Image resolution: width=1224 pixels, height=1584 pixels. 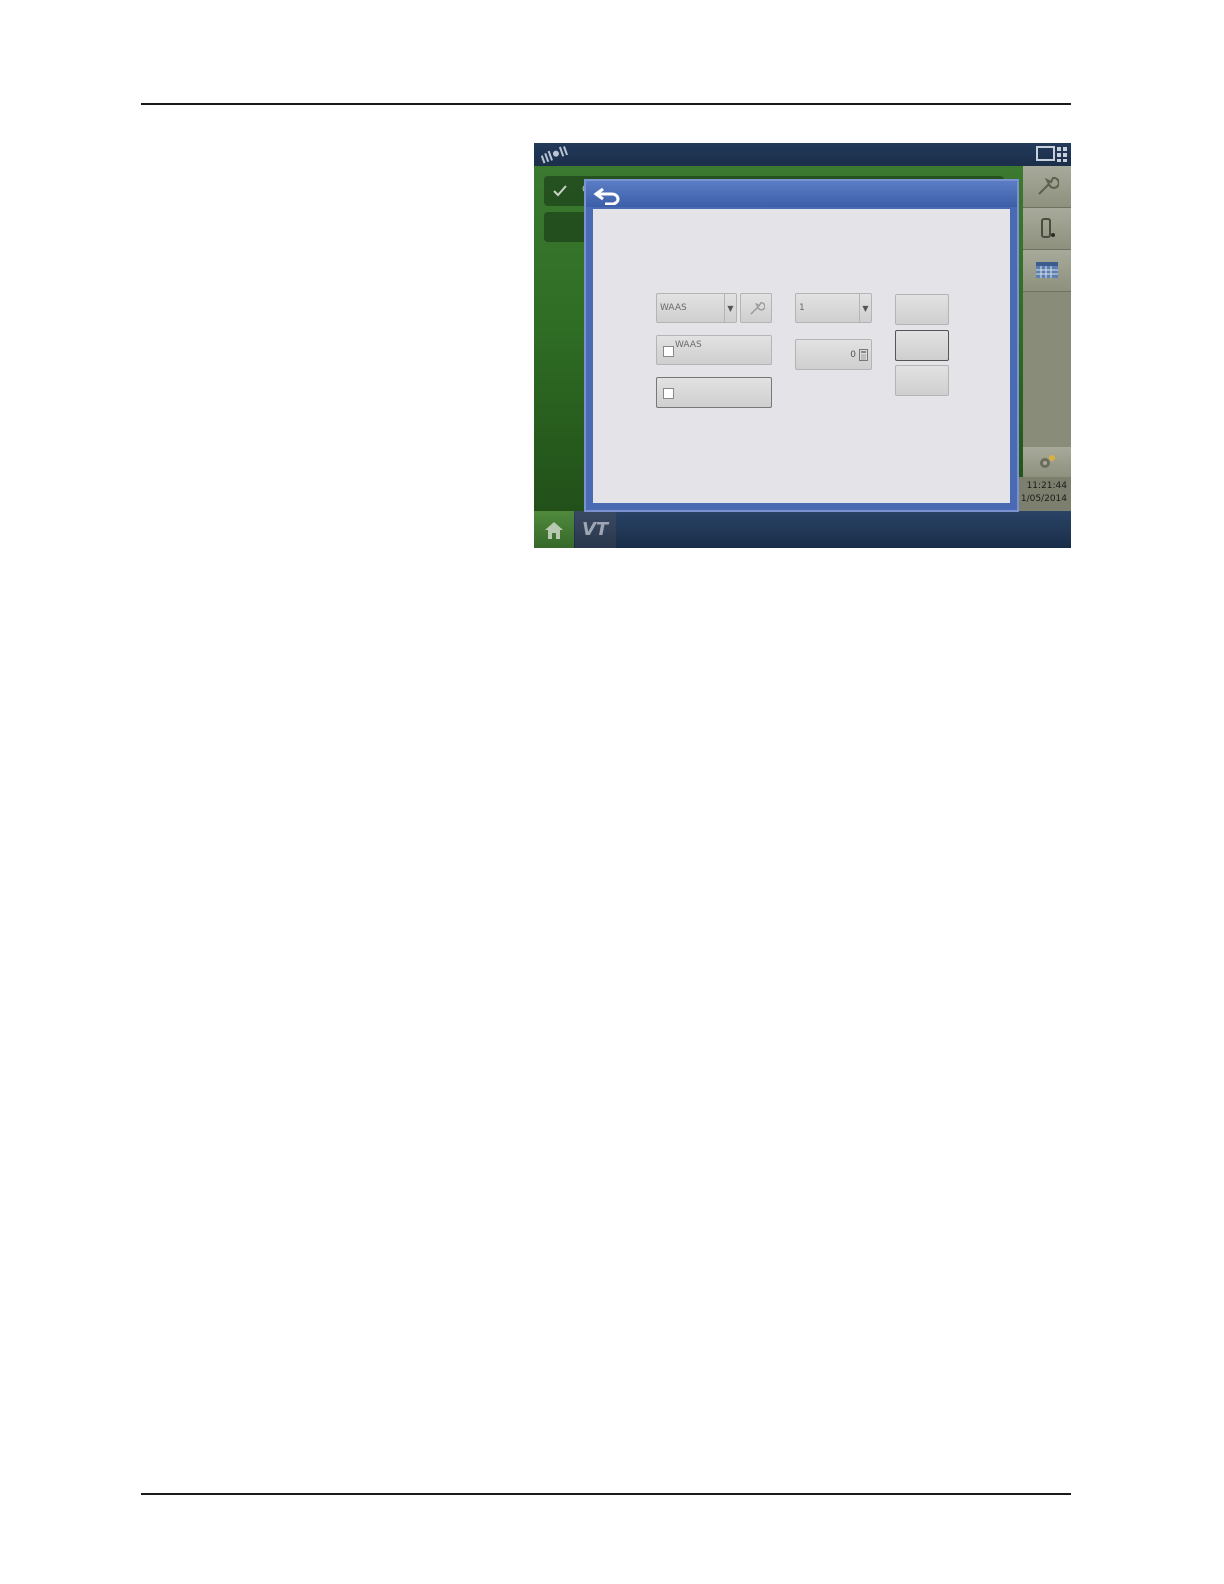 I want to click on right-toolbar, so click(x=1047, y=338).